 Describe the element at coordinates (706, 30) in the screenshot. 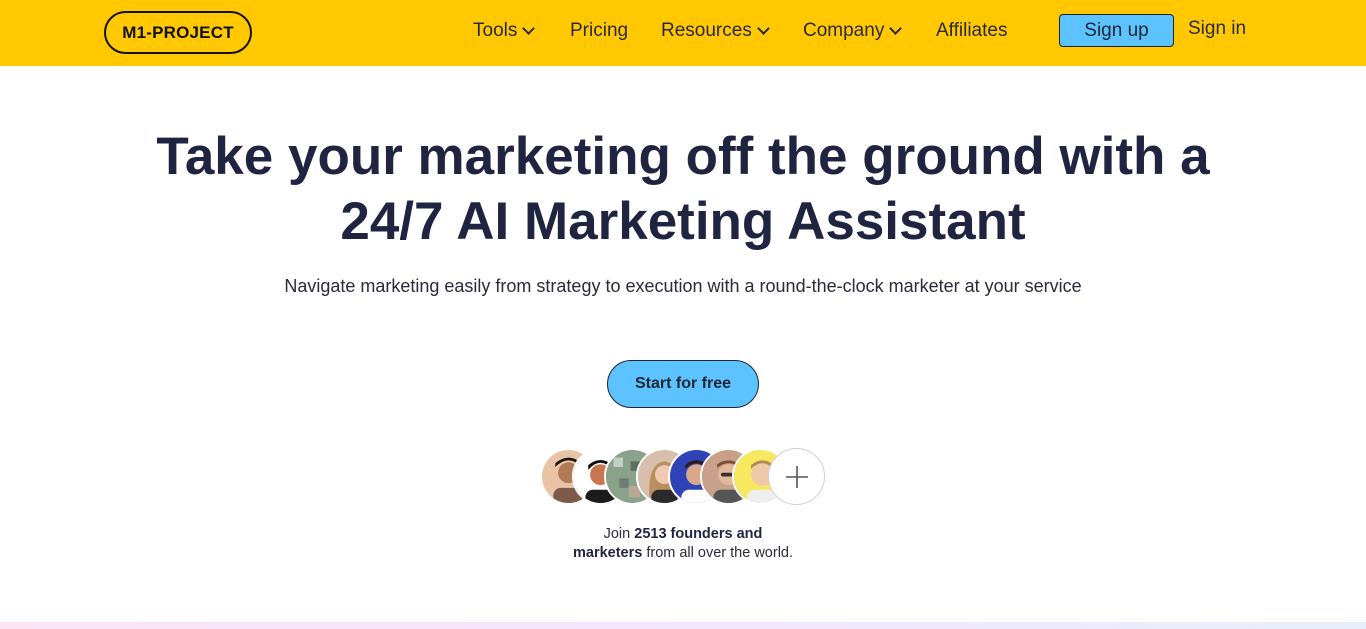

I see `nav-resources-label: Resources` at that location.